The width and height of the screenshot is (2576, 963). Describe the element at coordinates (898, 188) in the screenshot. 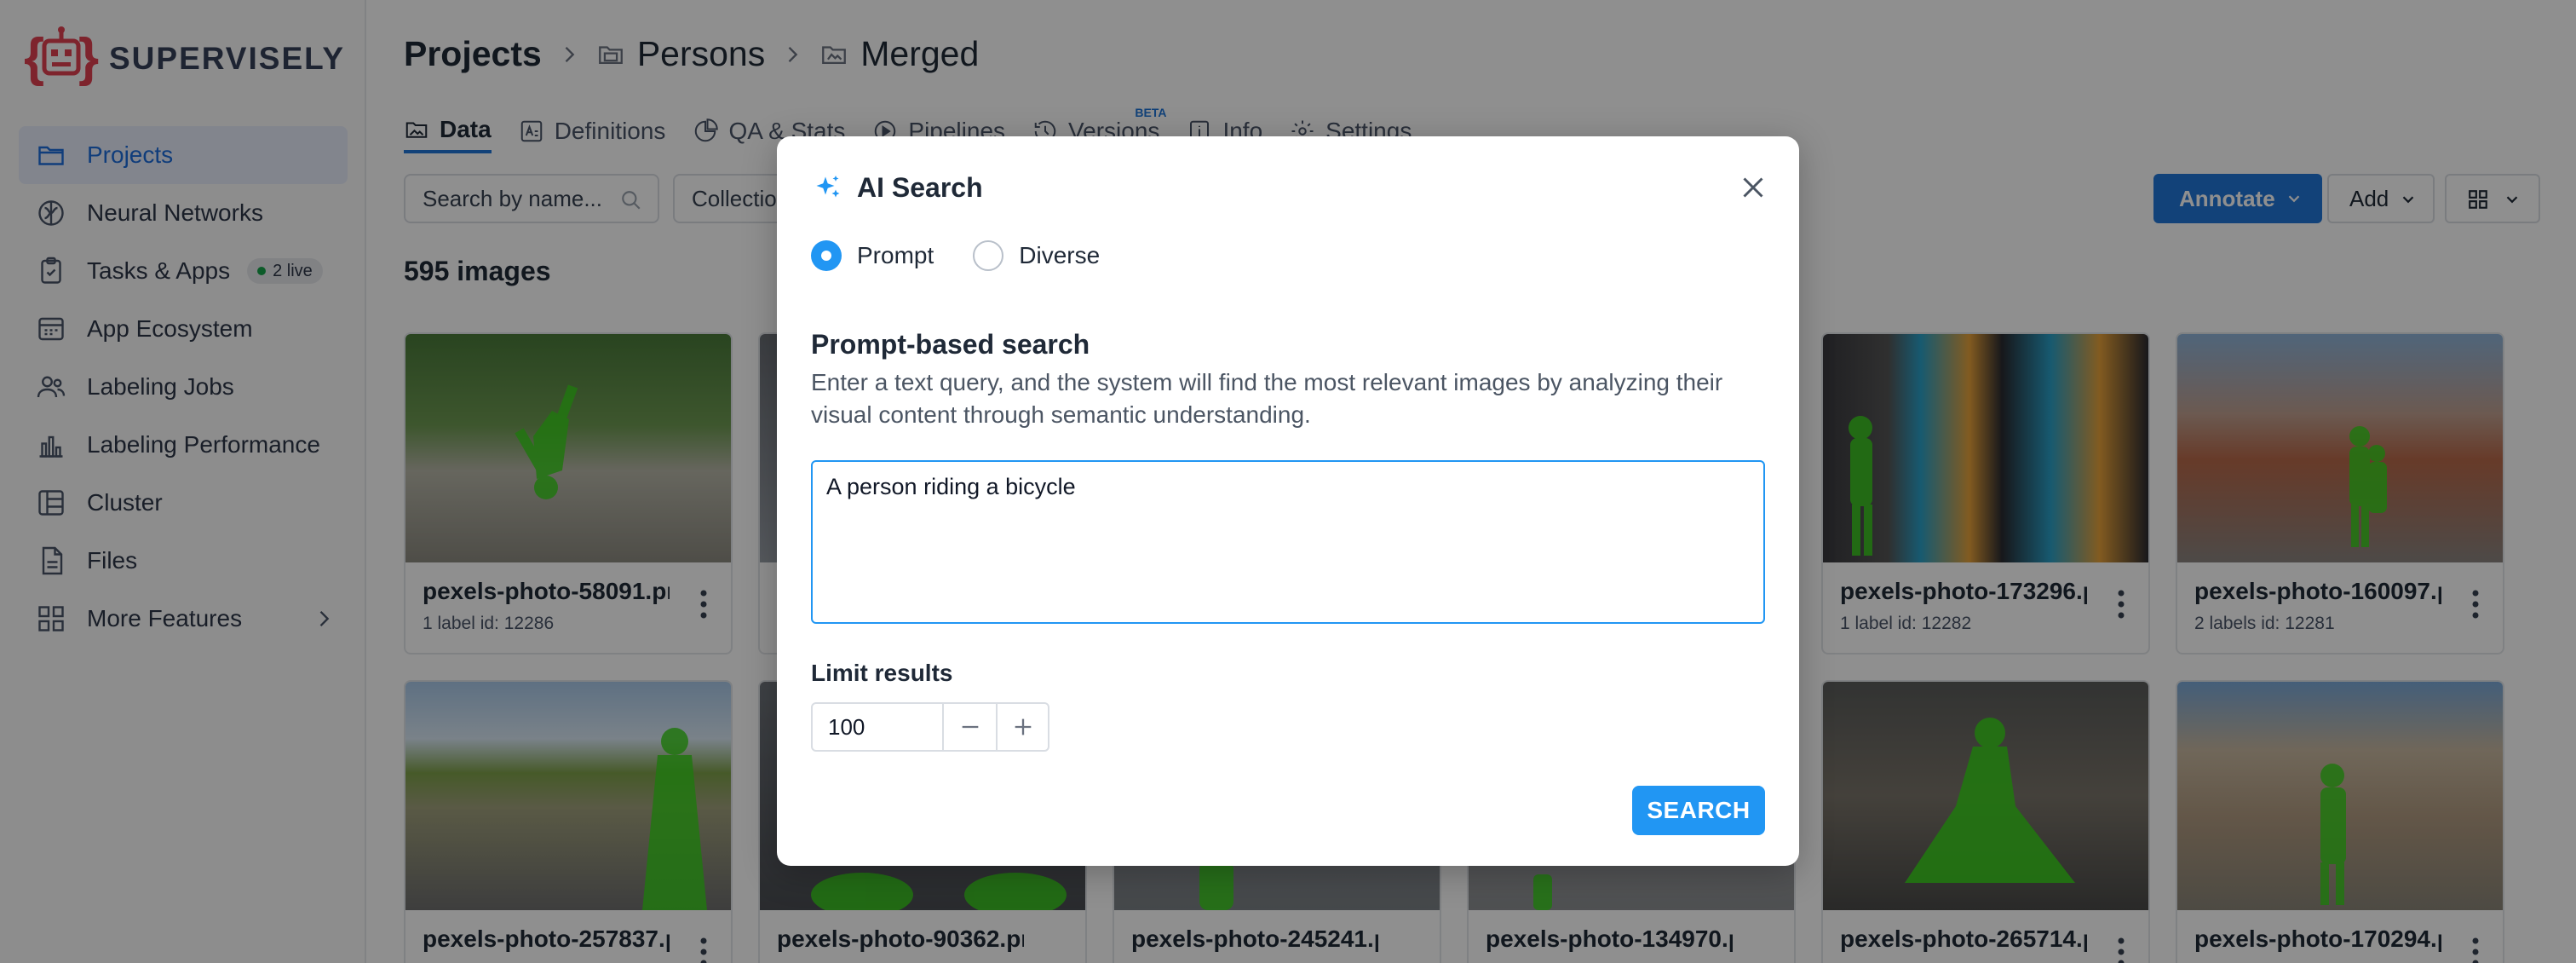

I see `dialog-title: AI Search` at that location.